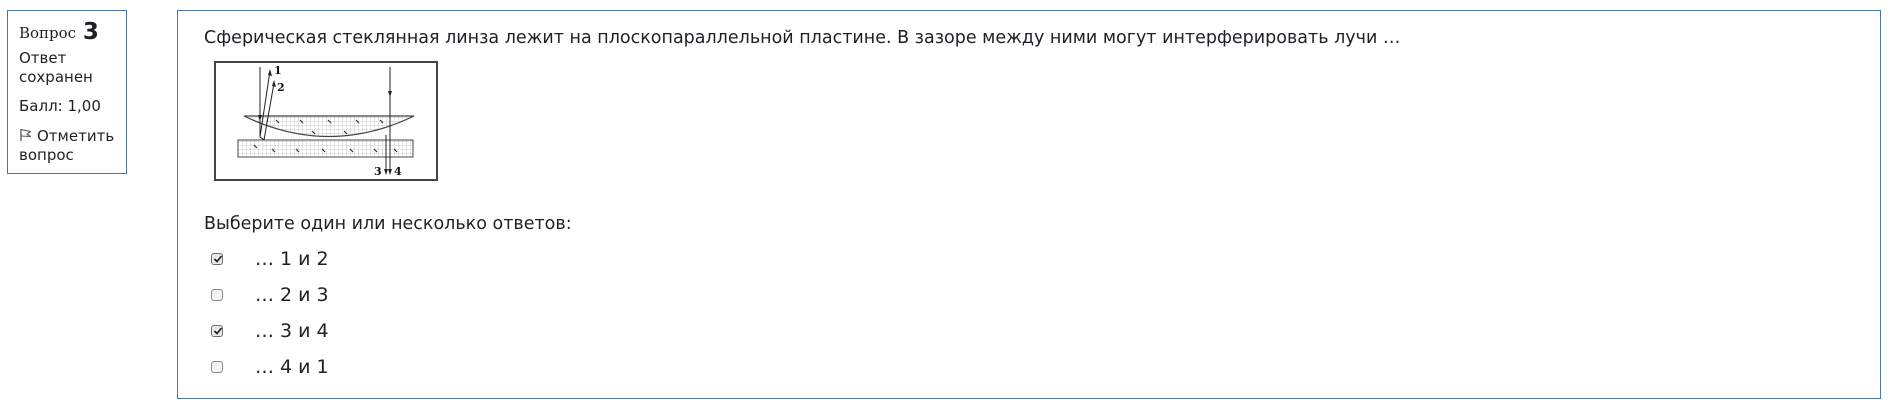  What do you see at coordinates (378, 171) in the screenshot?
I see `figure-label-3: 3` at bounding box center [378, 171].